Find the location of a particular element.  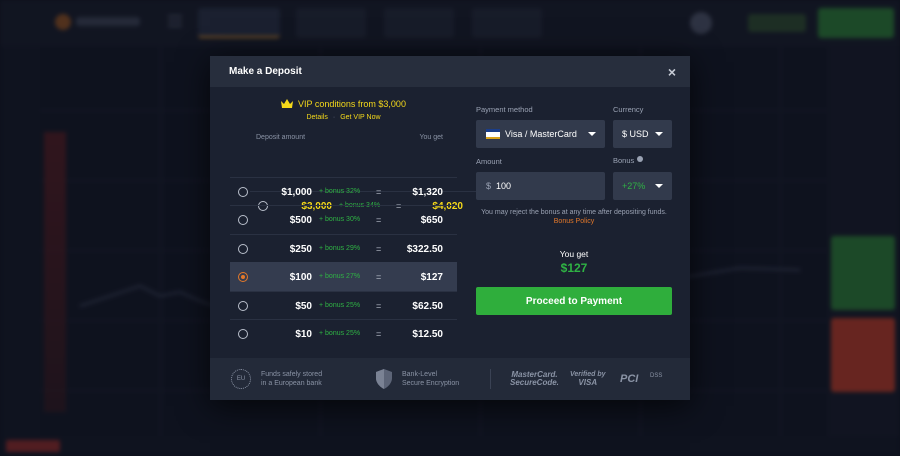

verified-by-visa-logo: Verified by VISA is located at coordinates (588, 379).